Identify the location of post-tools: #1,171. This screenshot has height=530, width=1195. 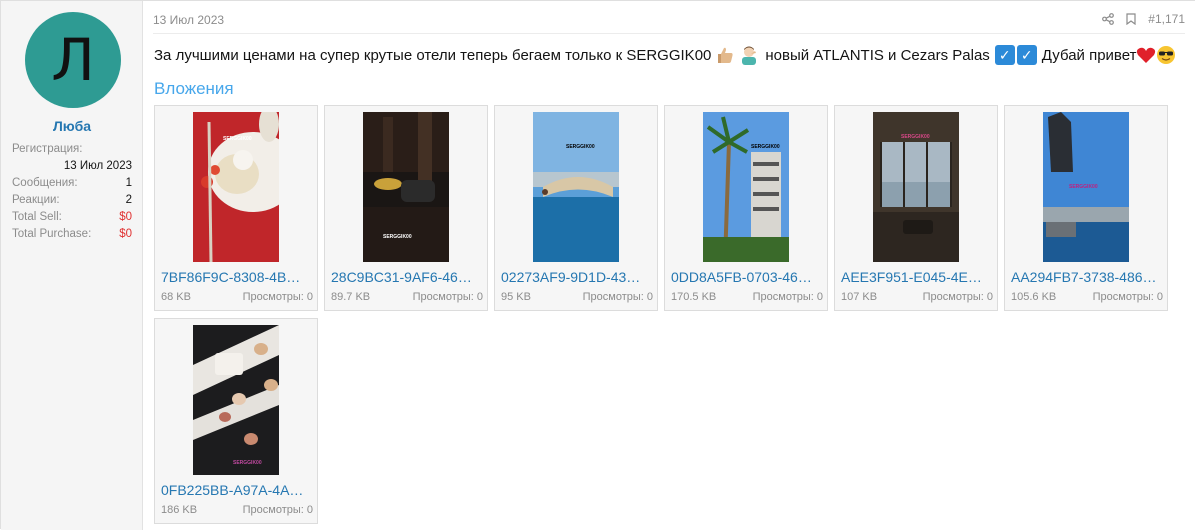
(1143, 19).